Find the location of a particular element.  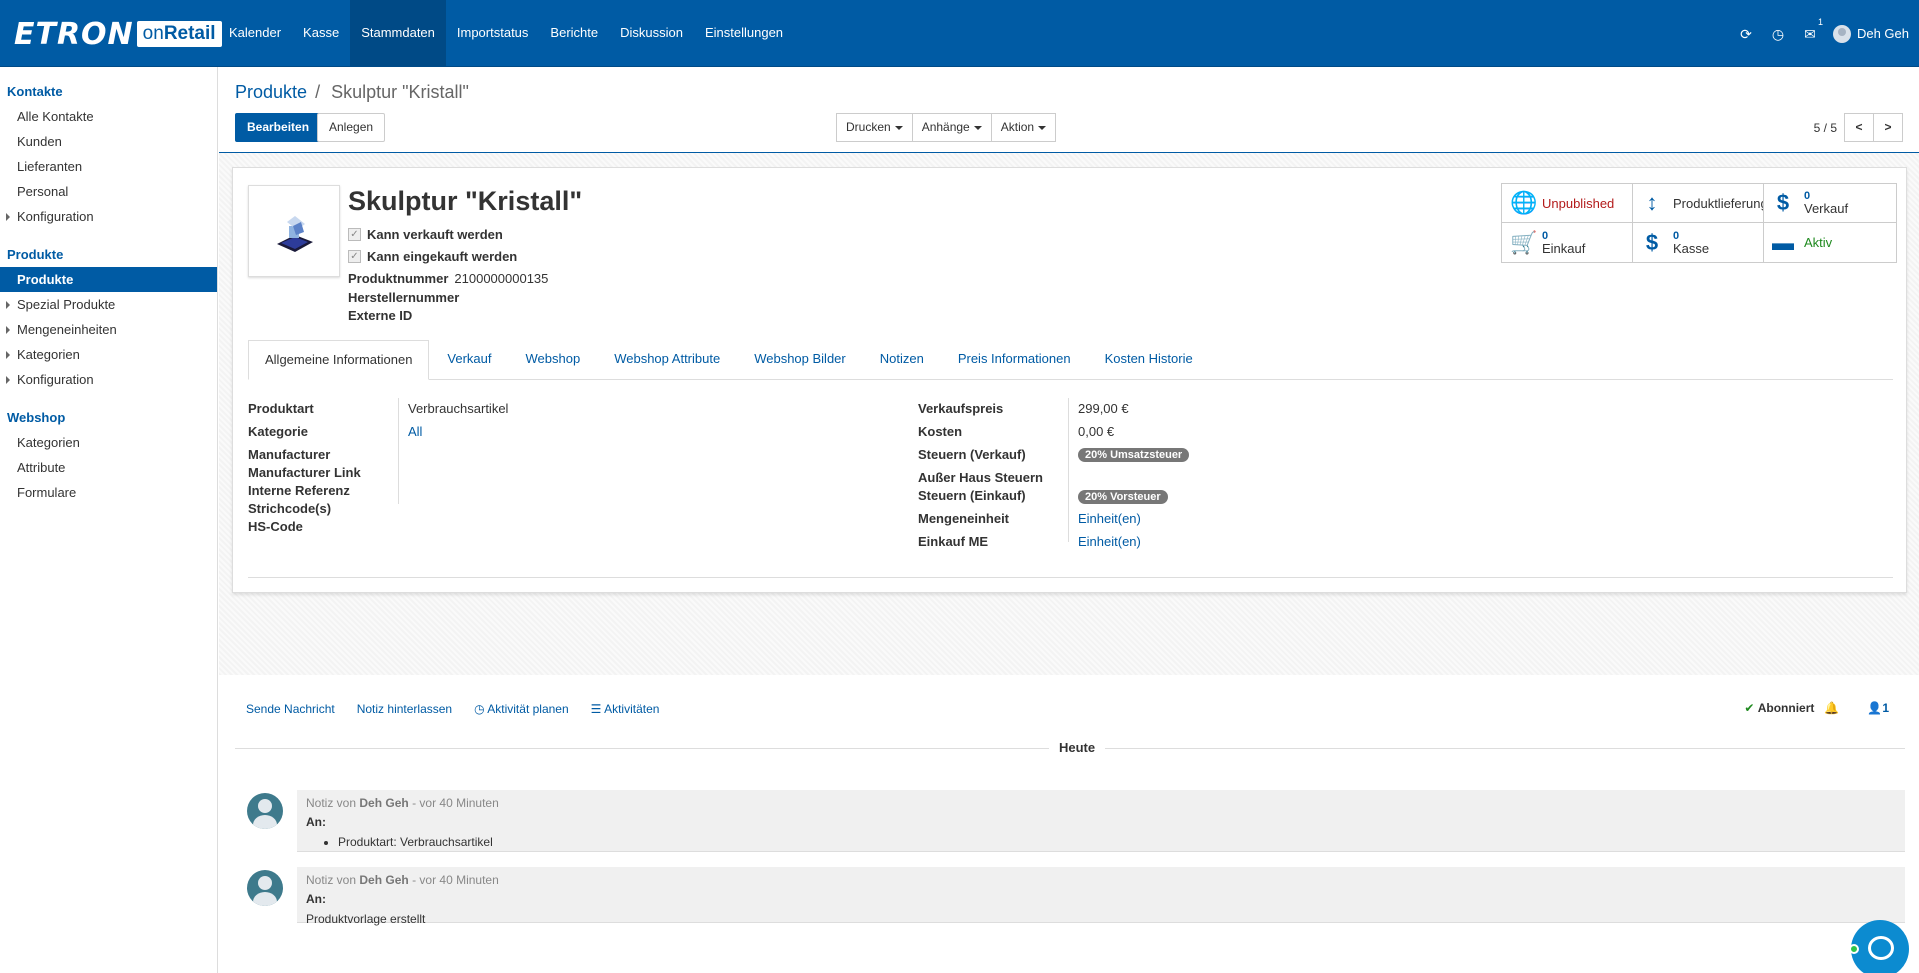

chatter-followers: ✔ Abonniert 🔔 👤1 is located at coordinates (1816, 708).